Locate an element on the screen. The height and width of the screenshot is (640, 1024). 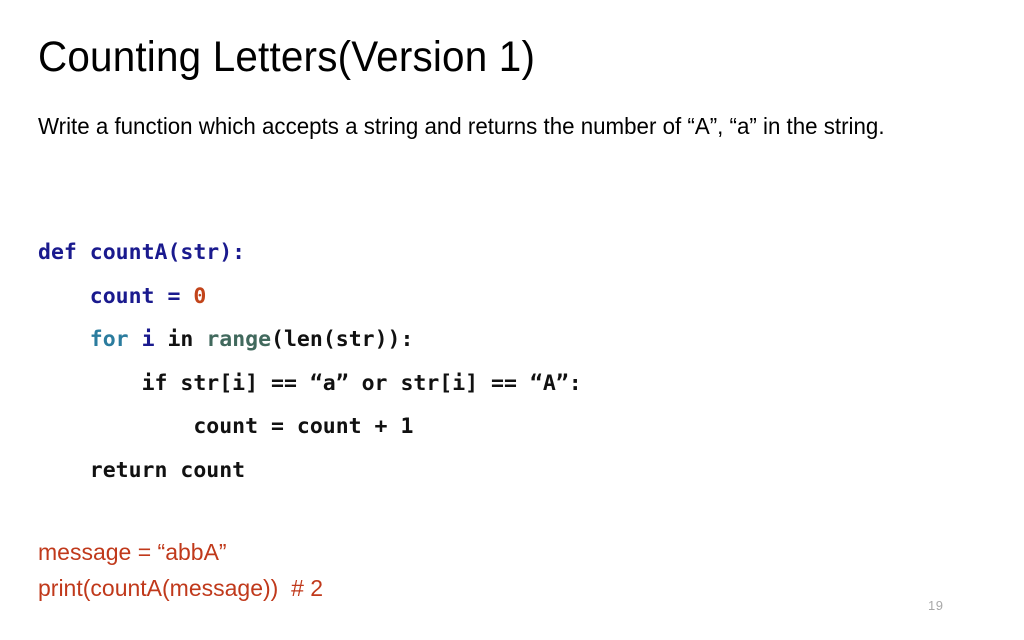
code-line-for: for i in range(len(str)): is located at coordinates (508, 340).